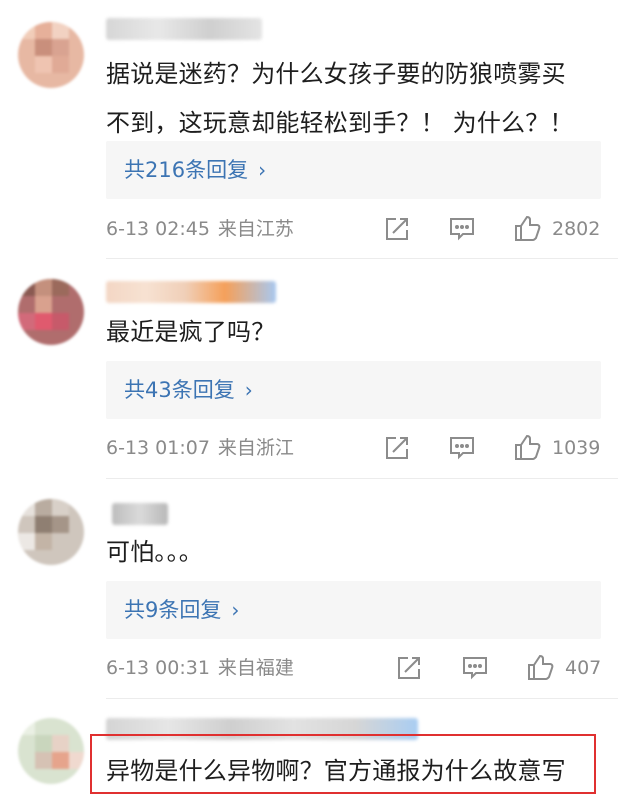 Image resolution: width=618 pixels, height=794 pixels. What do you see at coordinates (255, 448) in the screenshot?
I see `location: 来自浙江` at bounding box center [255, 448].